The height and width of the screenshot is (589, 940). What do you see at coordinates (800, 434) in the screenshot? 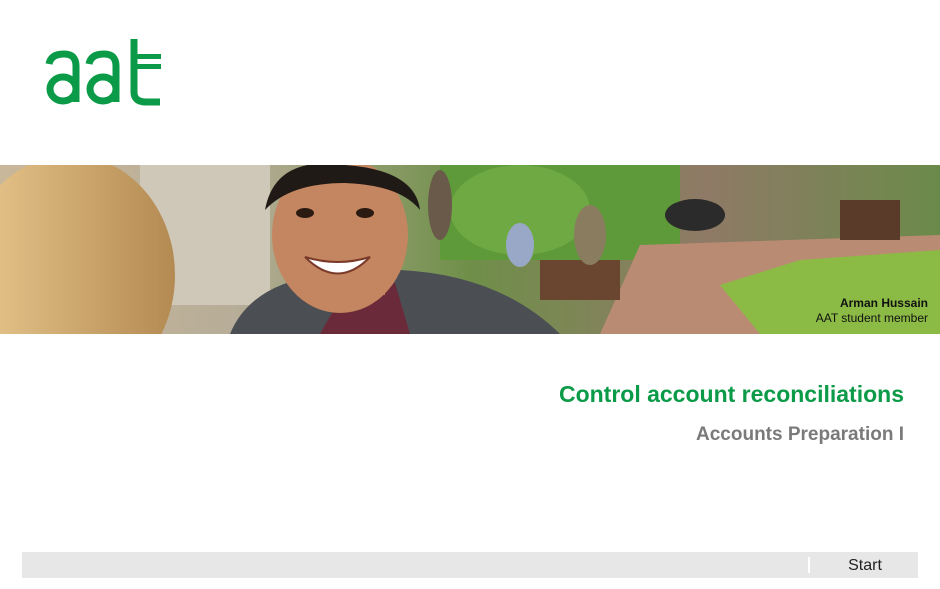
I see `page-subtitle: Accounts Preparation I` at bounding box center [800, 434].